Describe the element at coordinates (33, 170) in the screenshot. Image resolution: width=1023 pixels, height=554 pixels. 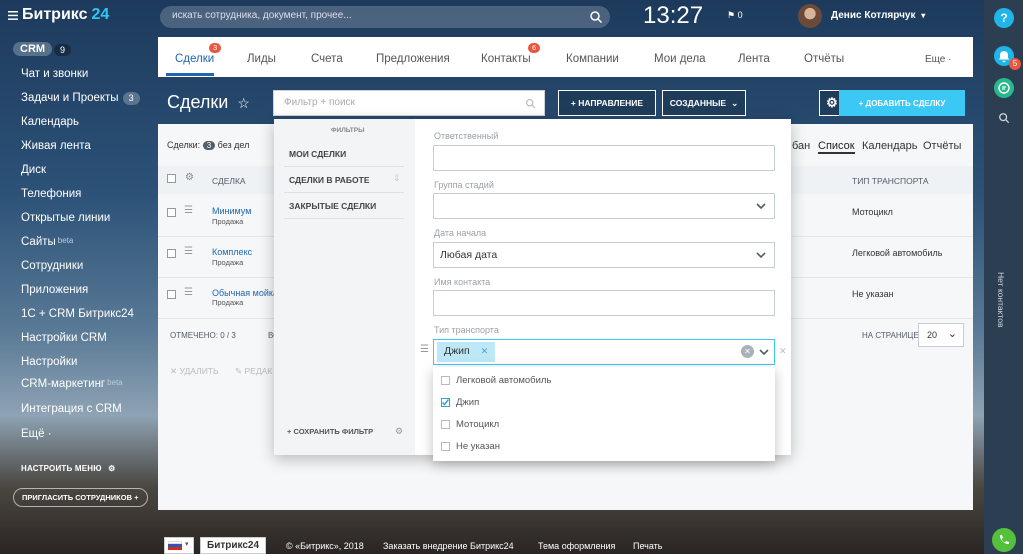
I see `sidebar-item-disk: Диск` at that location.